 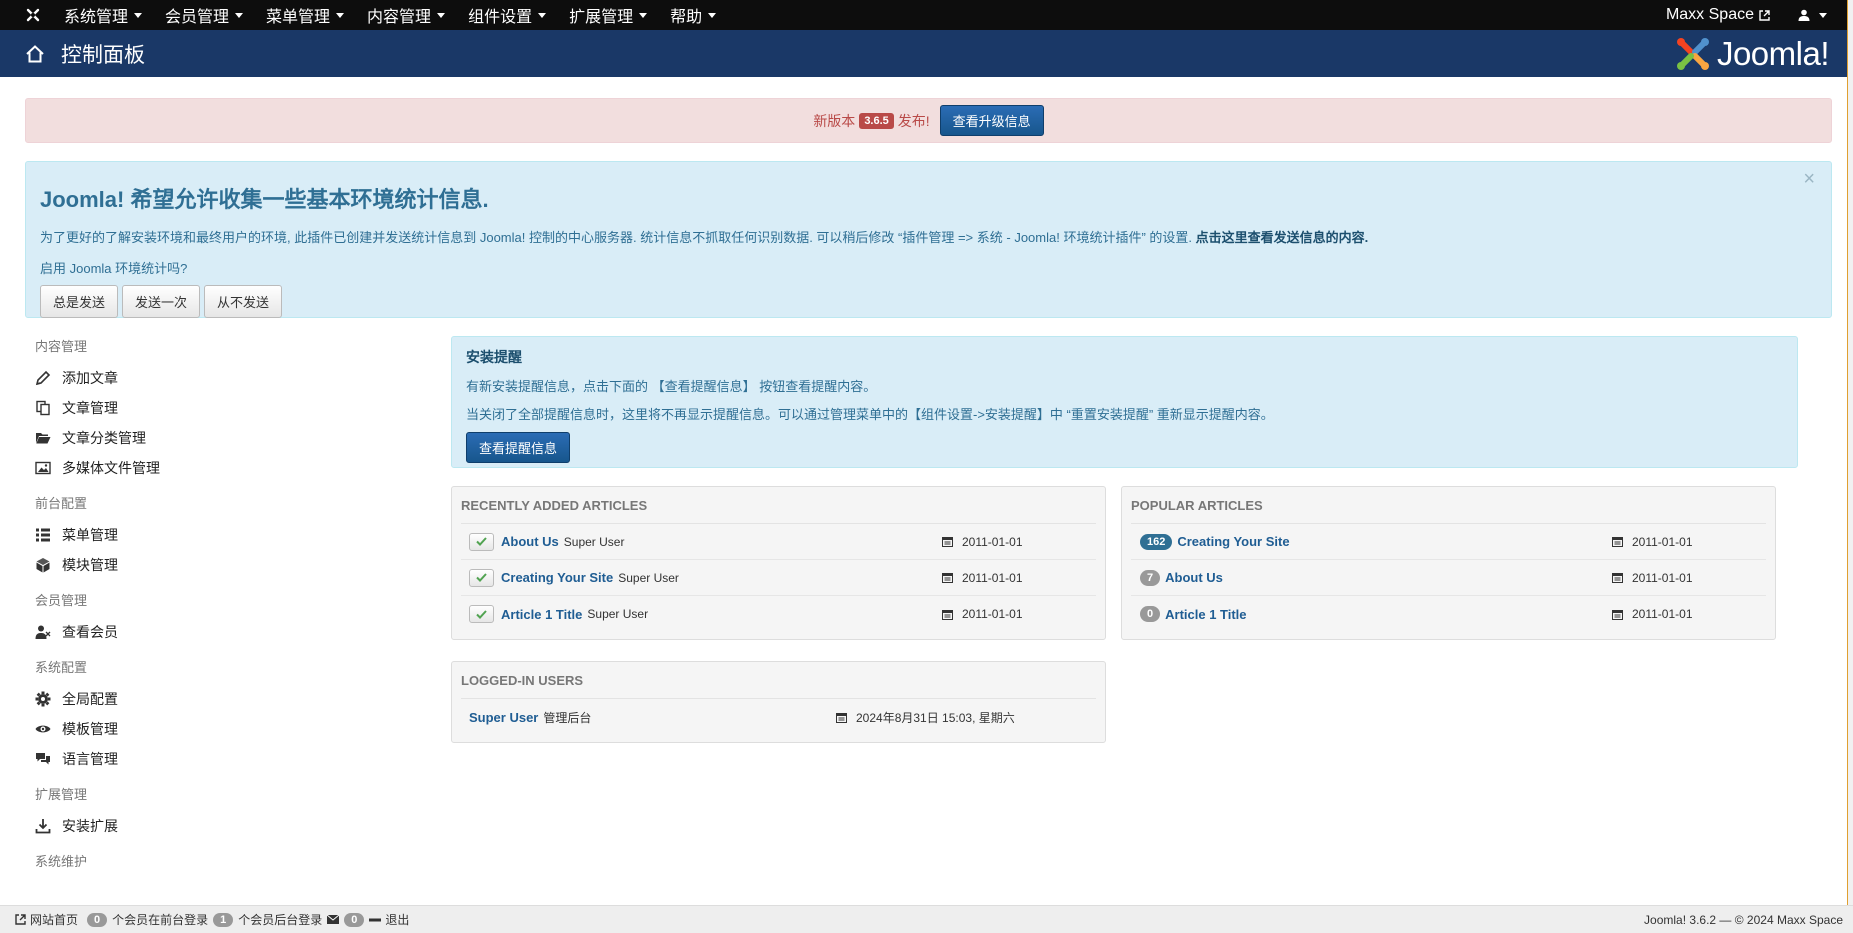 I want to click on sidebar-heading: 内容管理, so click(x=61, y=346).